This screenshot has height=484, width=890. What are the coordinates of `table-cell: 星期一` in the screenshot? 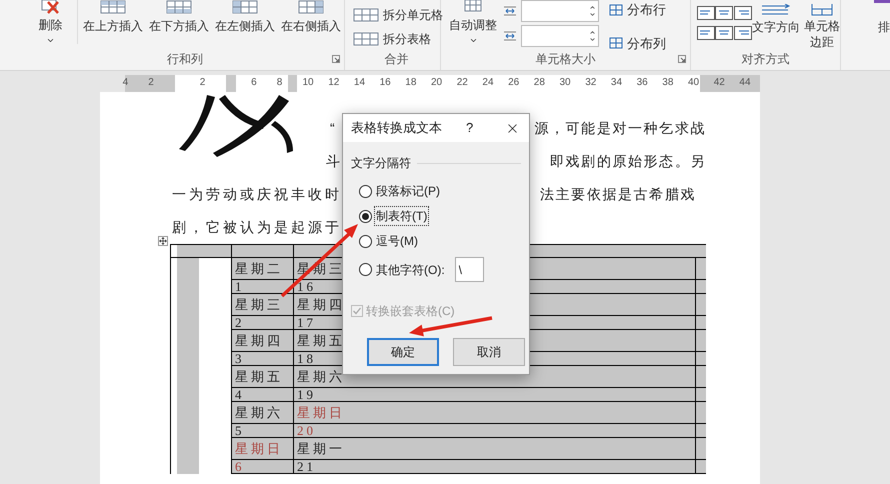 It's located at (495, 448).